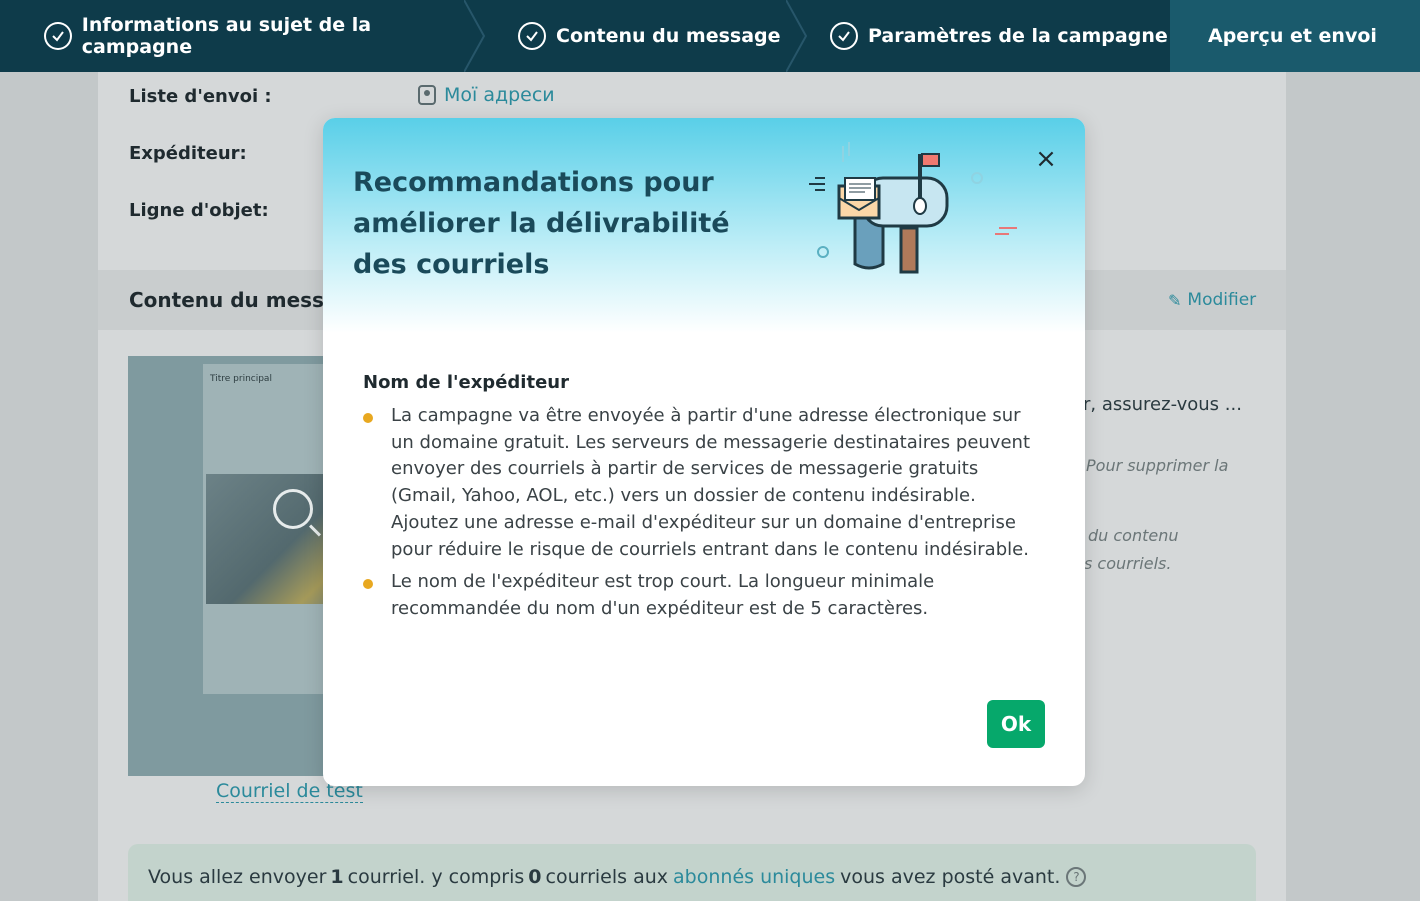  I want to click on ok-button: Ok, so click(1016, 724).